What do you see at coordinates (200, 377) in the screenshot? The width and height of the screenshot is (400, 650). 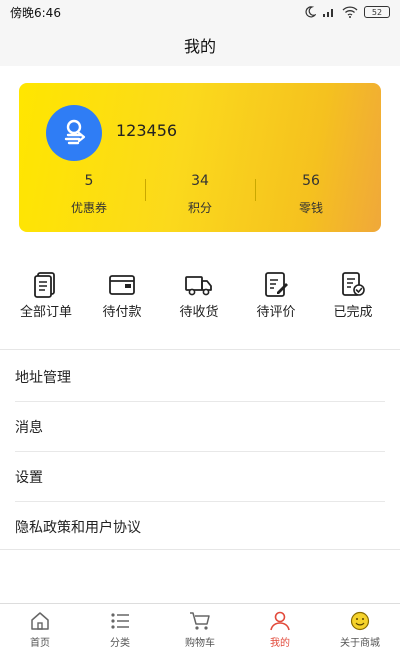 I see `menu-item-address: 地址管理` at bounding box center [200, 377].